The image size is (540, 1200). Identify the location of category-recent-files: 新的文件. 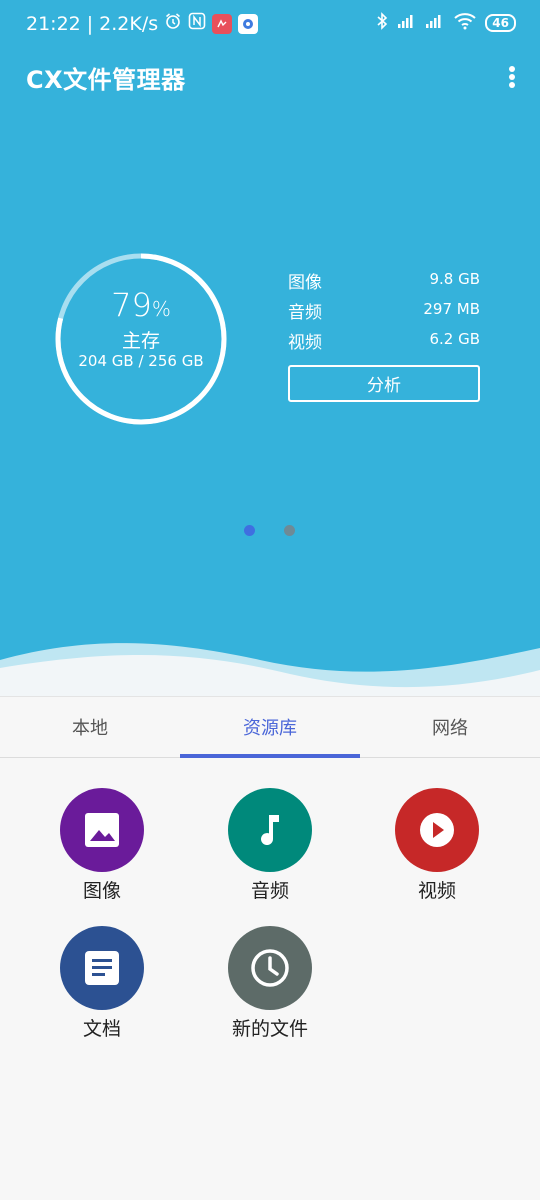
(270, 983).